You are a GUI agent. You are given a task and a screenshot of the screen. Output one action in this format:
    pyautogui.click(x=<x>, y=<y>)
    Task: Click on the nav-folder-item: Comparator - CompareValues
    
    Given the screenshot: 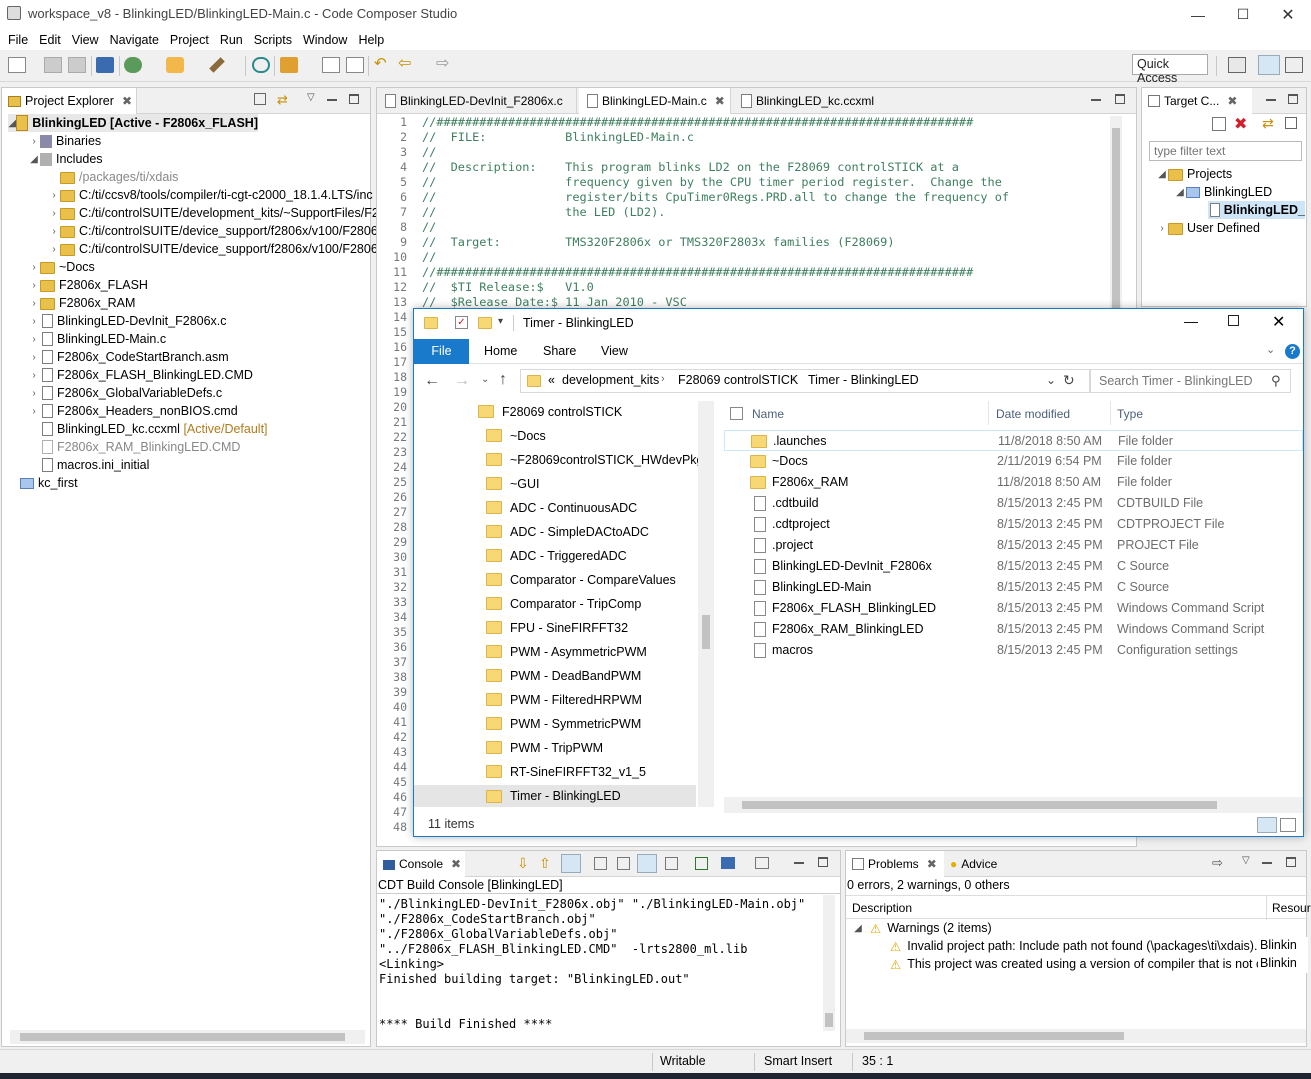 What is the action you would take?
    pyautogui.click(x=581, y=579)
    